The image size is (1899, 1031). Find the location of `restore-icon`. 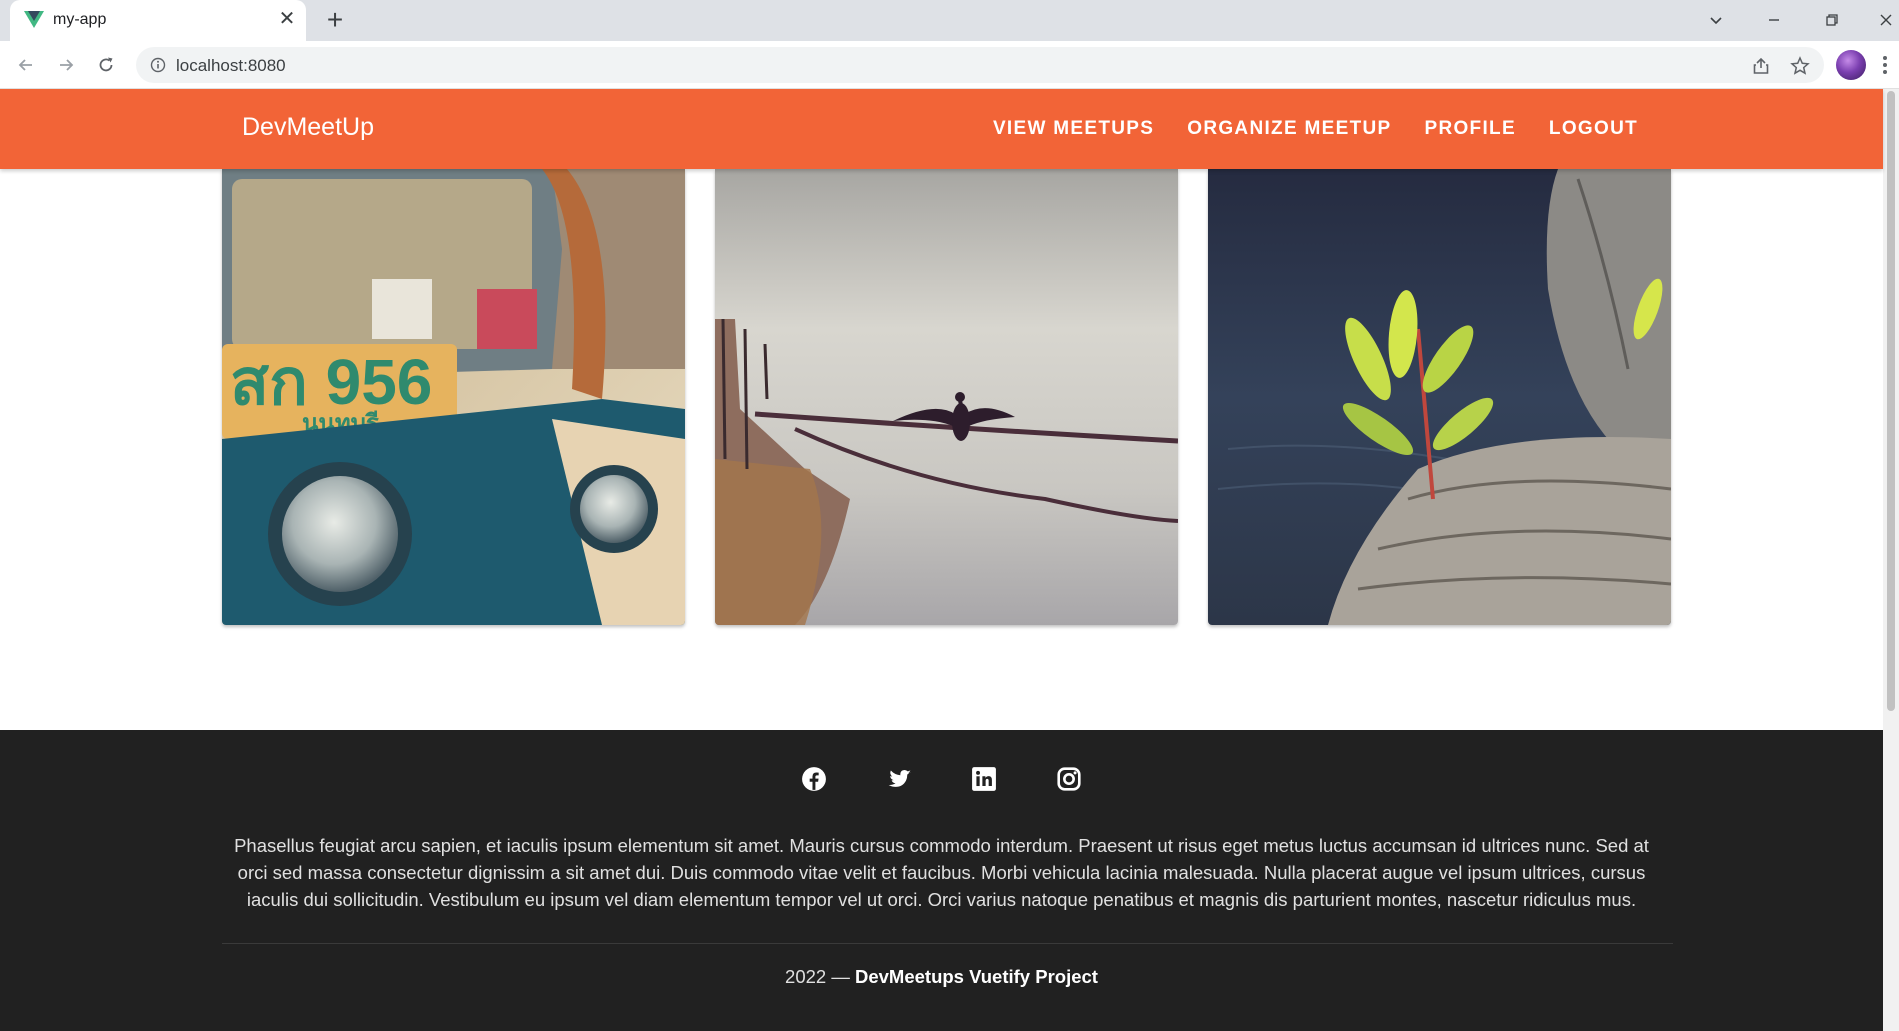

restore-icon is located at coordinates (1832, 20).